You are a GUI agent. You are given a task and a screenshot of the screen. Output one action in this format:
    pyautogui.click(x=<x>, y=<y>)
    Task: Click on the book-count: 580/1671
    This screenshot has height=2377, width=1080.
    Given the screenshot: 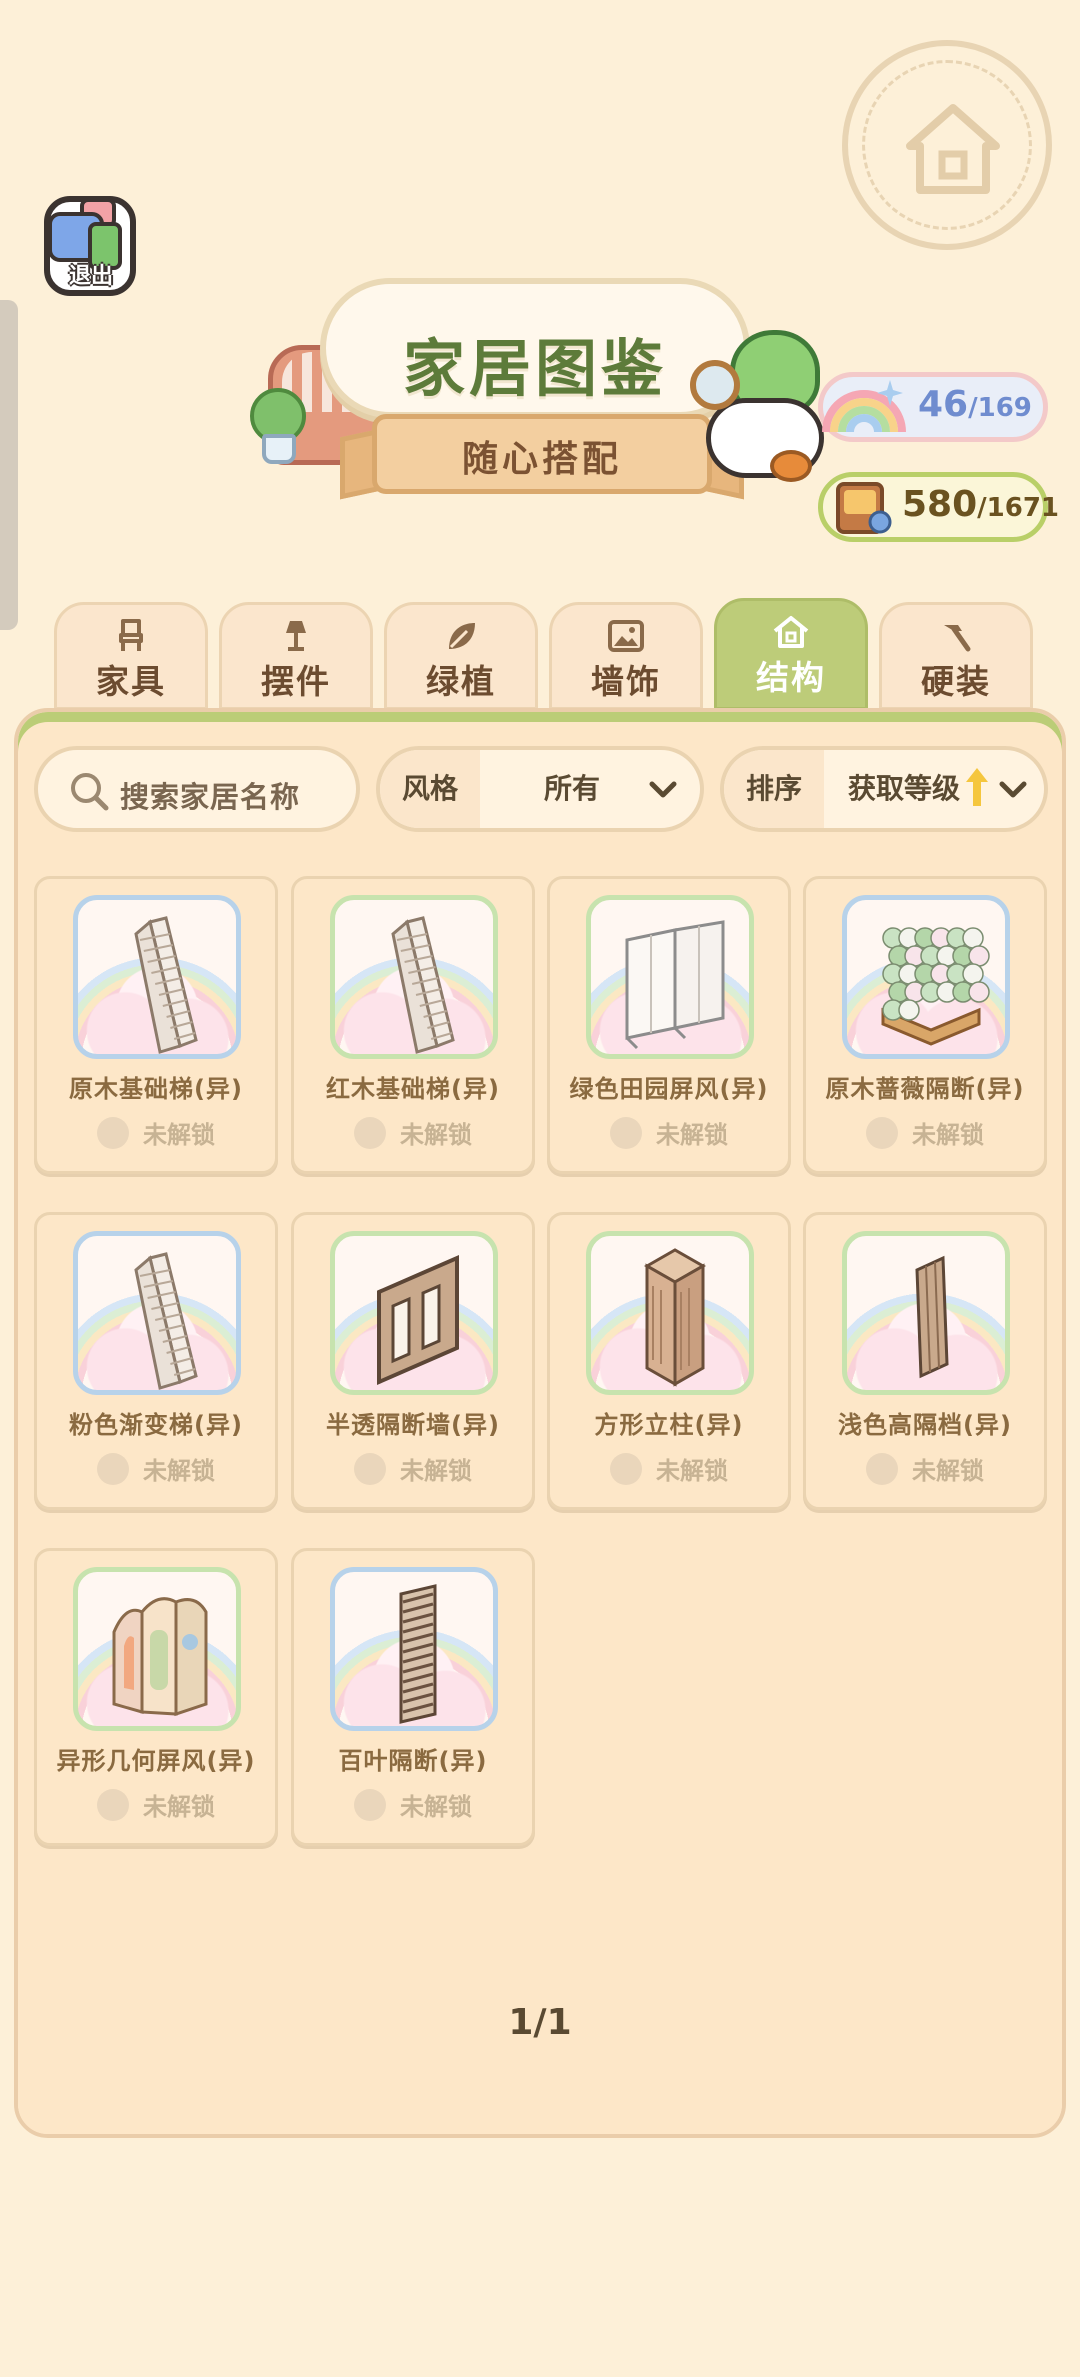 What is the action you would take?
    pyautogui.click(x=980, y=504)
    